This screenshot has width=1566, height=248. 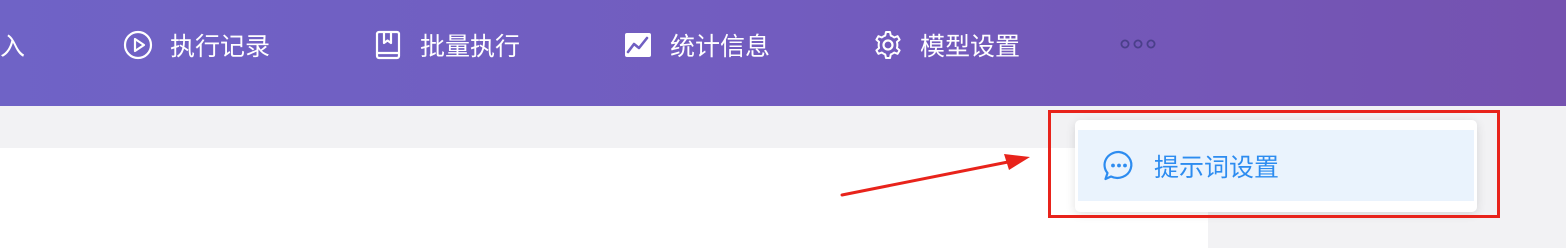 I want to click on chart-icon, so click(x=638, y=45).